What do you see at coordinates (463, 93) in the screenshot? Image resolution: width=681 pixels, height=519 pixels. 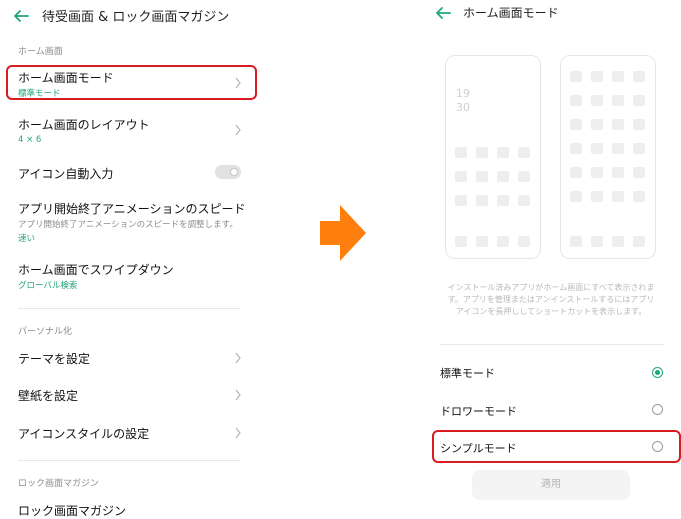 I see `clock-hour: 19` at bounding box center [463, 93].